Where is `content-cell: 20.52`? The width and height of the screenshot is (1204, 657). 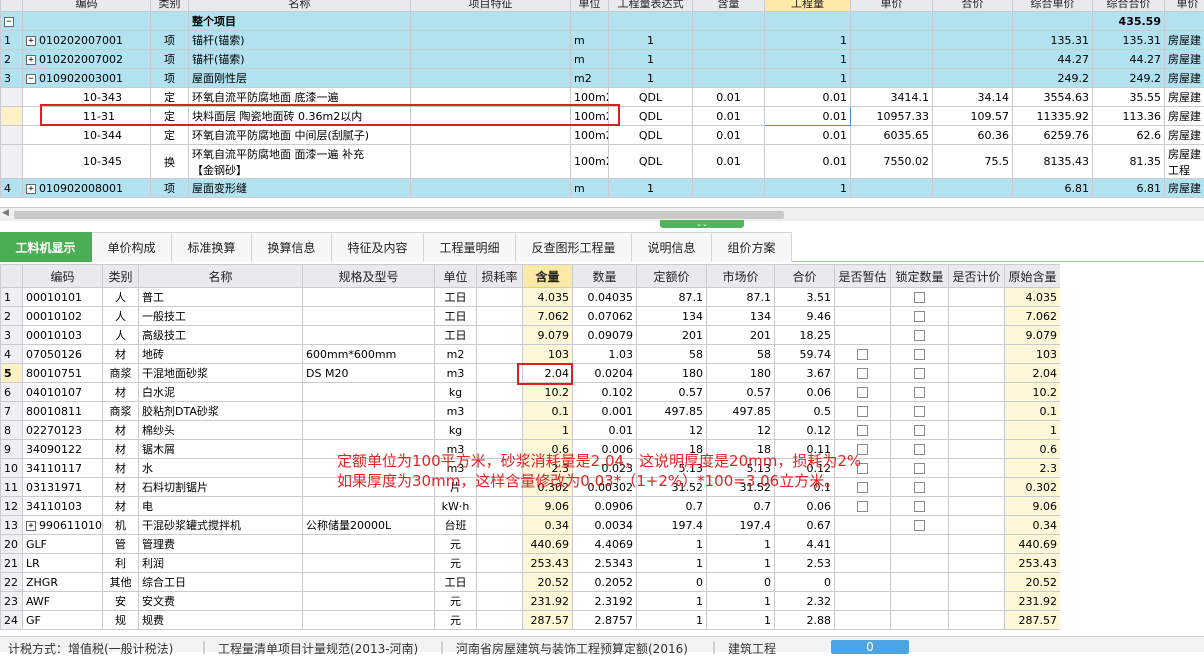
content-cell: 20.52 is located at coordinates (548, 582).